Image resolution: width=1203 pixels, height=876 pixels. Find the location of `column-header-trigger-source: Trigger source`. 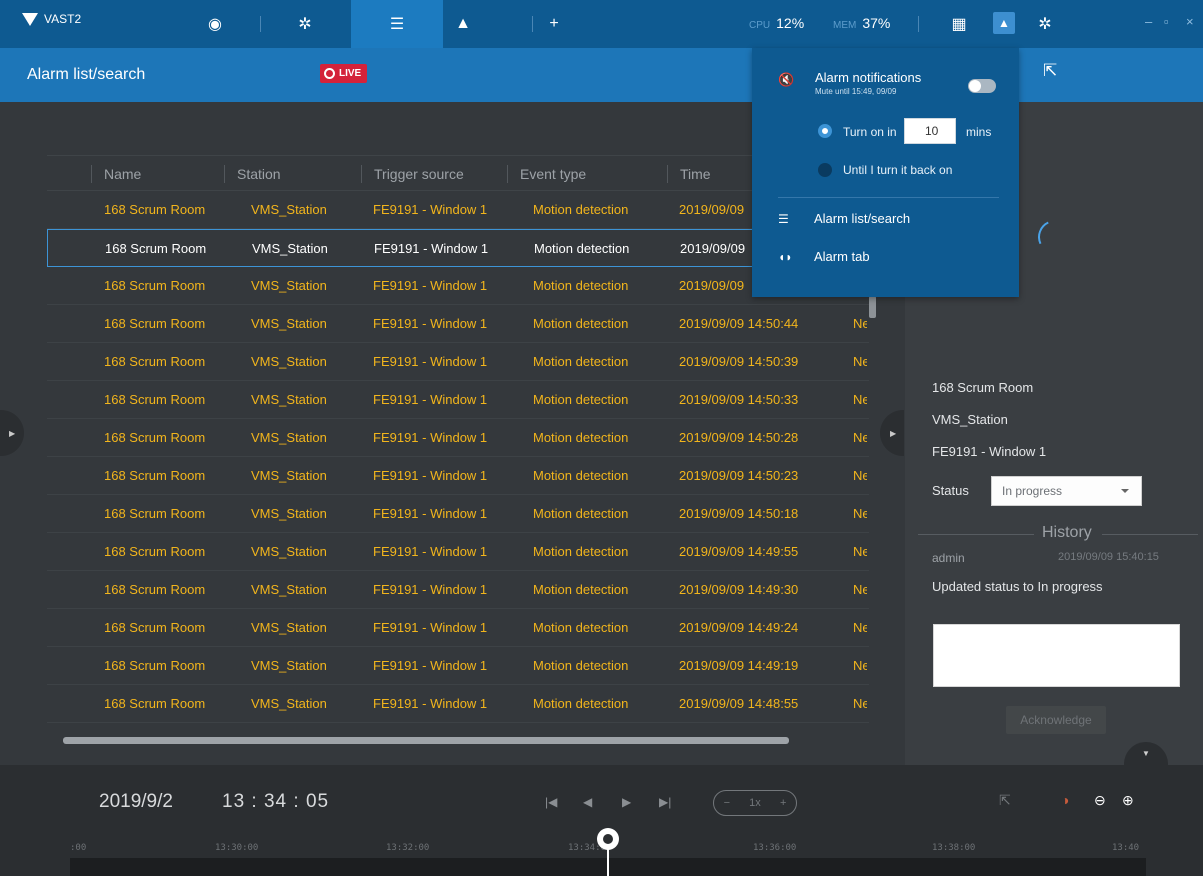

column-header-trigger-source: Trigger source is located at coordinates (412, 174).